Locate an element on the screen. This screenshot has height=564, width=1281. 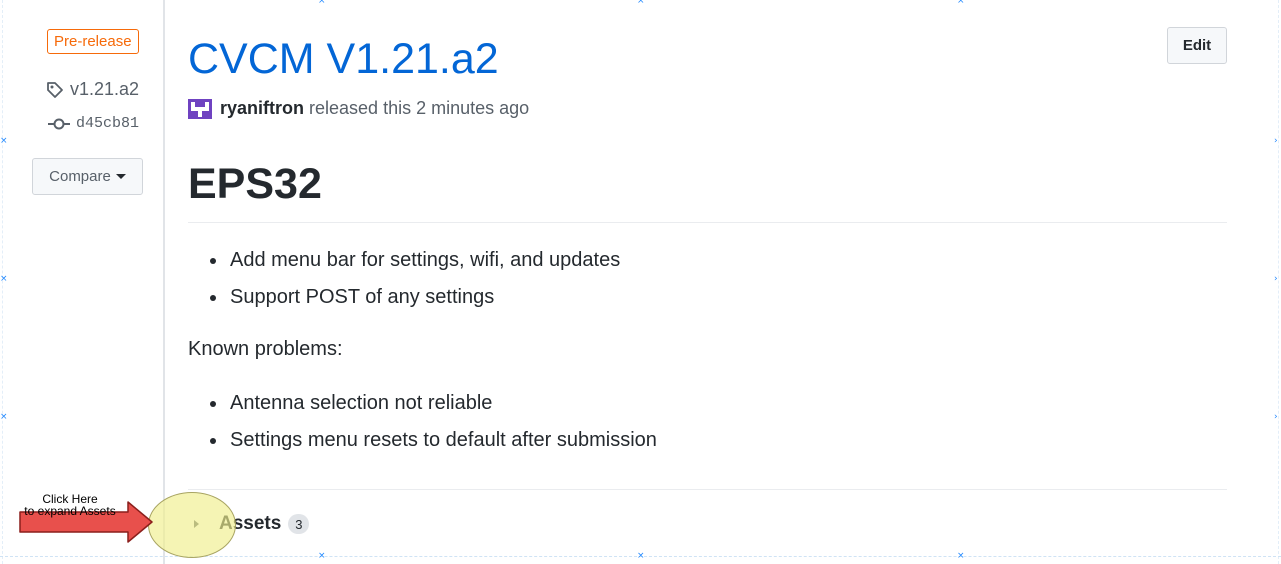
commit-sha: d45cb81 is located at coordinates (108, 123).